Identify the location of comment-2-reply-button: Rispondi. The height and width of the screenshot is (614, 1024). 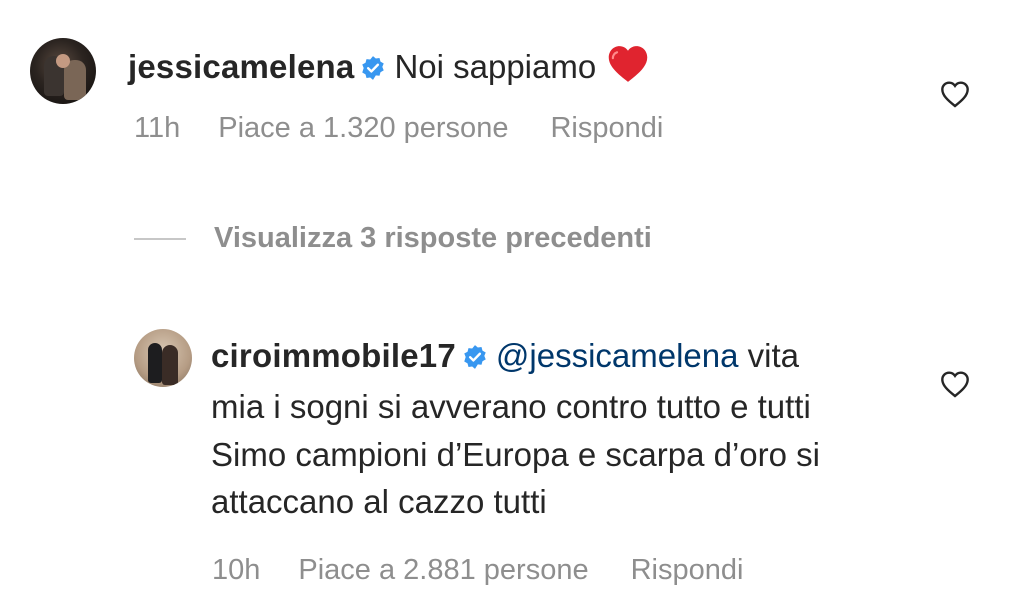
(687, 570).